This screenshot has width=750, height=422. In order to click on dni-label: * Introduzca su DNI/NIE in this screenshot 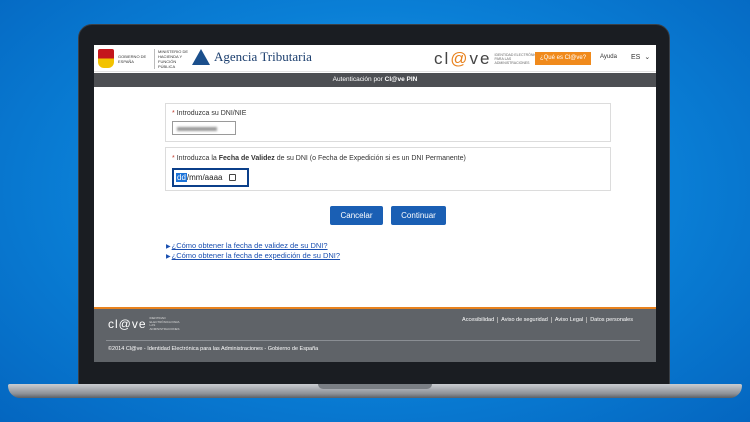, I will do `click(209, 113)`.